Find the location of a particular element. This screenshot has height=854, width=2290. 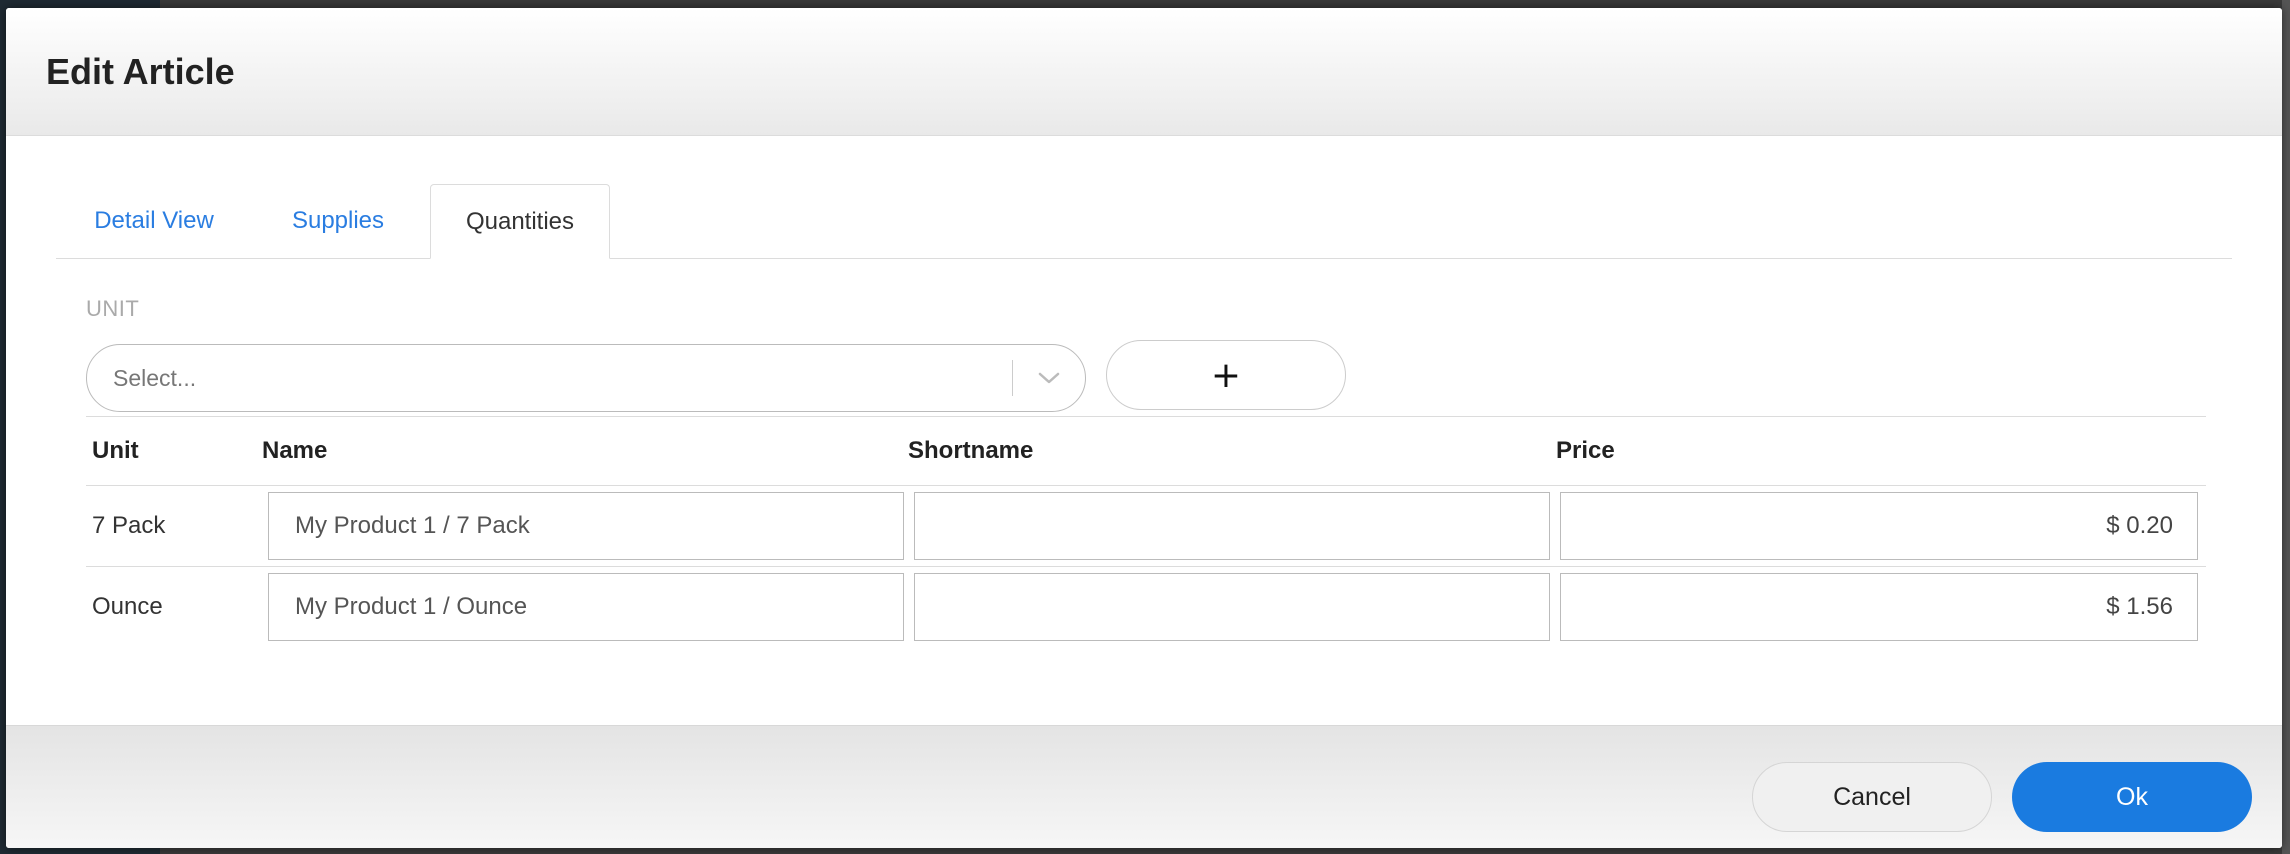

table-row: 7 Pack My Product 1 / 7 Pack $ 0.20 is located at coordinates (1146, 526).